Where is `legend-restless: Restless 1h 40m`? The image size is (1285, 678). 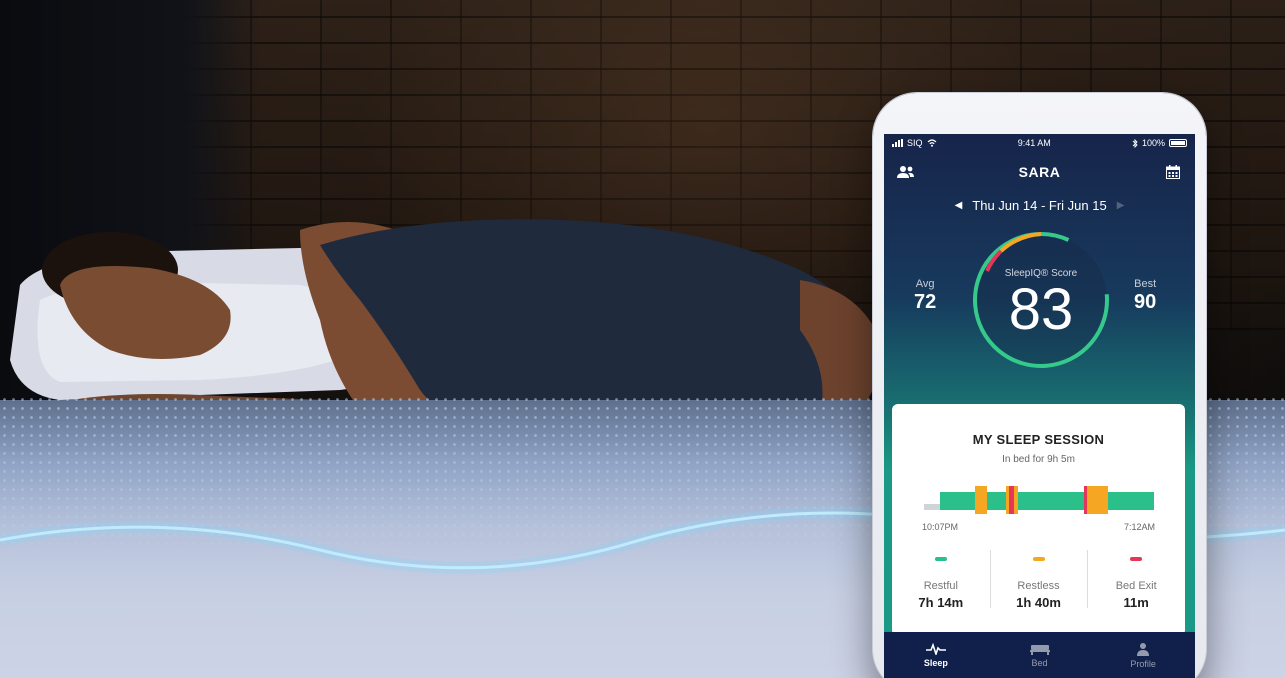 legend-restless: Restless 1h 40m is located at coordinates (1038, 583).